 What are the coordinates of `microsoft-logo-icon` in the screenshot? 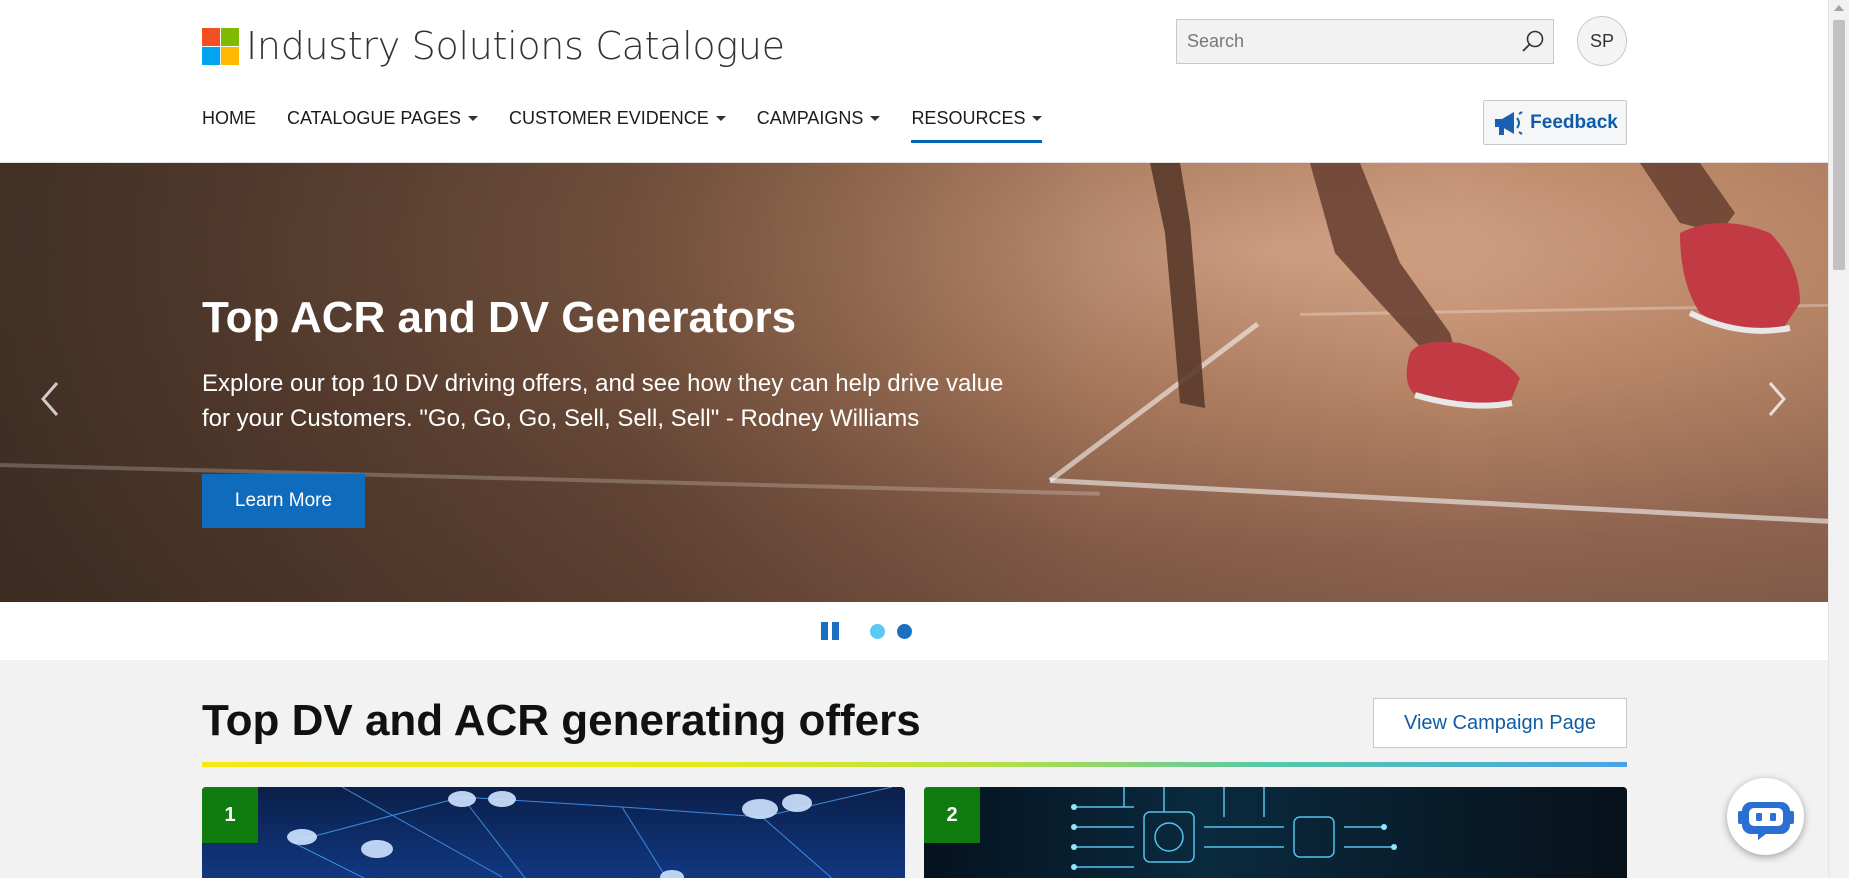 It's located at (220, 46).